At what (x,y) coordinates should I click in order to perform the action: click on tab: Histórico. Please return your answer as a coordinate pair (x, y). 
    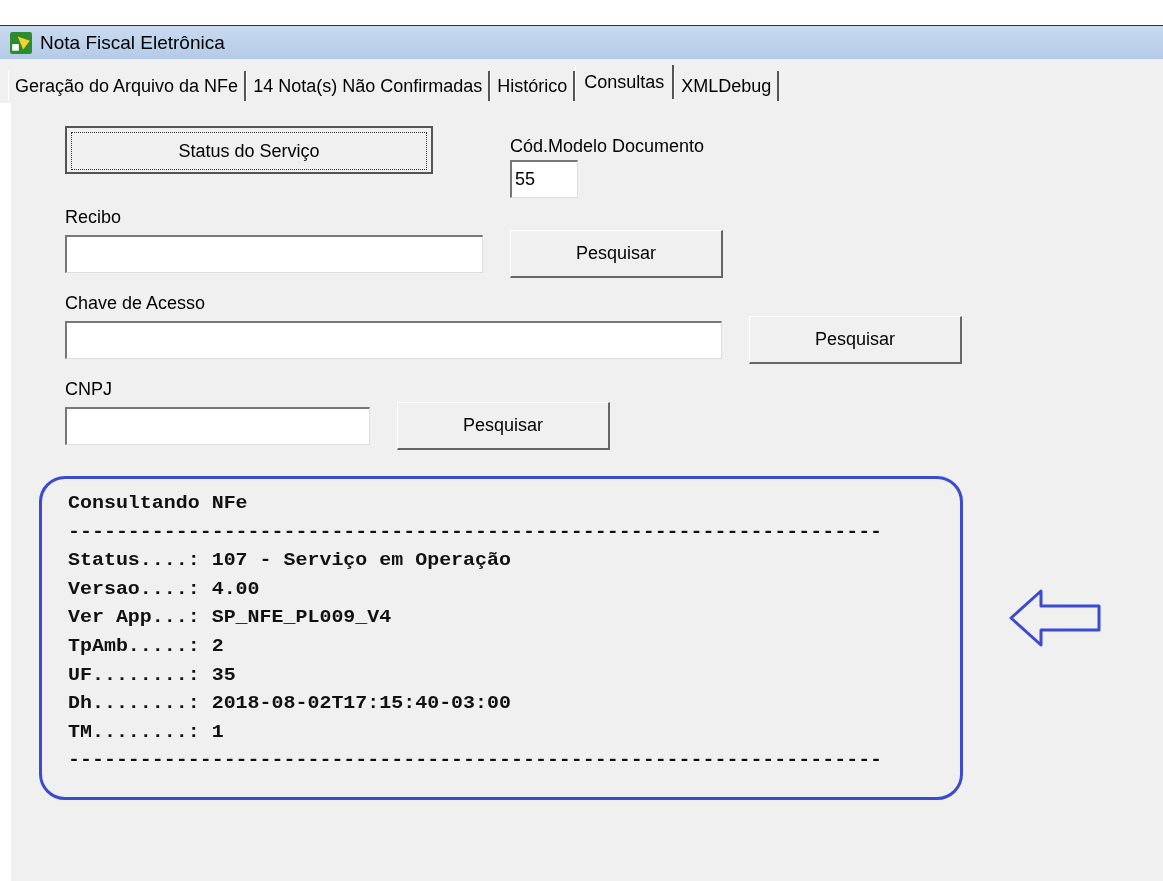
    Looking at the image, I should click on (533, 86).